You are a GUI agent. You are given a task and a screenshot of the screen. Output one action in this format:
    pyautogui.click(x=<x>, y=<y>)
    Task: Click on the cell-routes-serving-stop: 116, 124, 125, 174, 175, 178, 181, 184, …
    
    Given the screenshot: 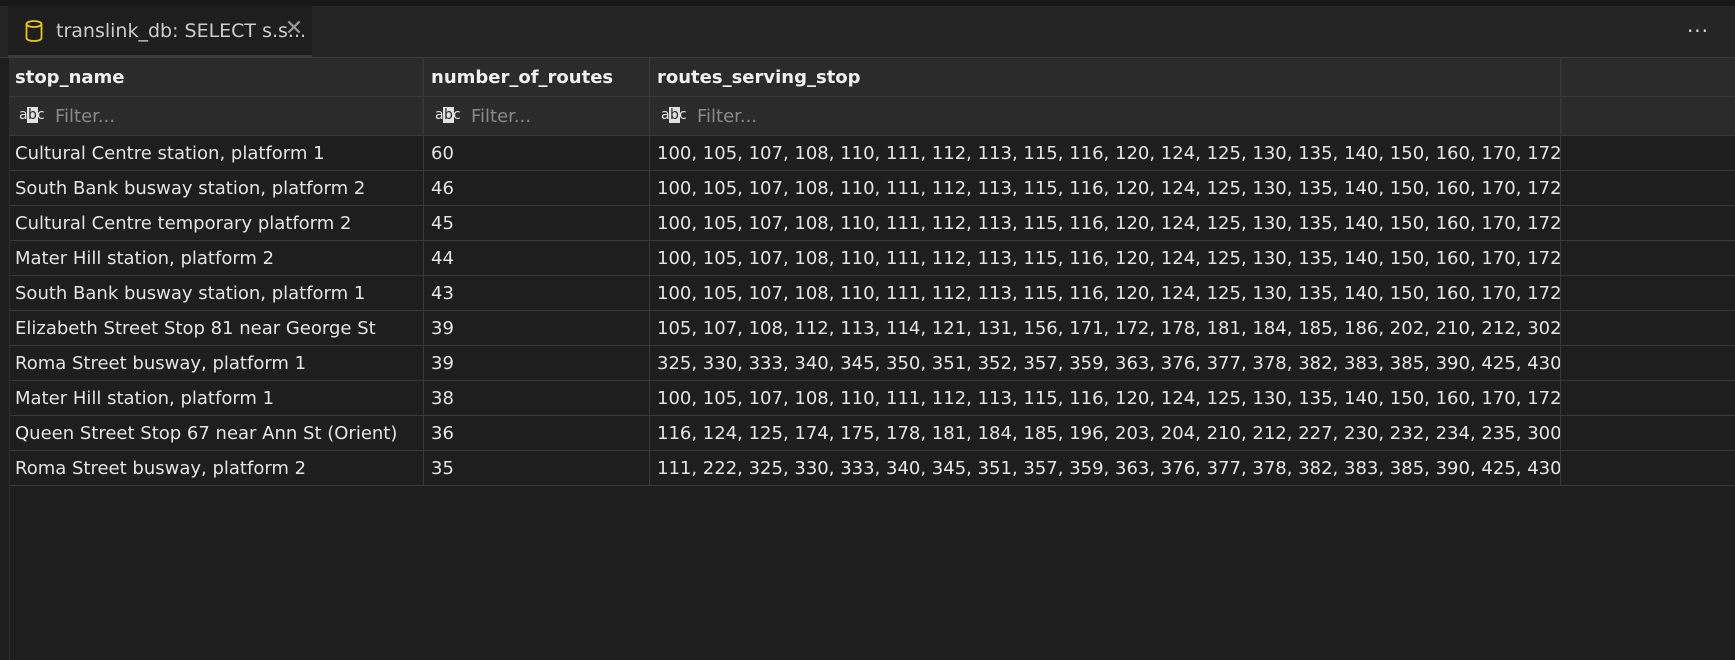 What is the action you would take?
    pyautogui.click(x=1105, y=433)
    